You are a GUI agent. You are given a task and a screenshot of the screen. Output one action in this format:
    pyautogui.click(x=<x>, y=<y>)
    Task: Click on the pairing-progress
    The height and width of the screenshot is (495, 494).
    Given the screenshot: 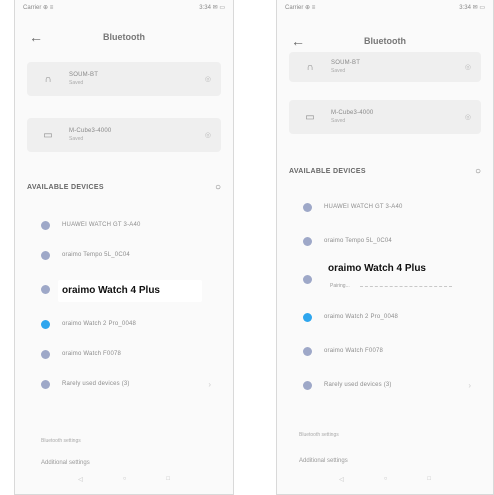 What is the action you would take?
    pyautogui.click(x=406, y=286)
    